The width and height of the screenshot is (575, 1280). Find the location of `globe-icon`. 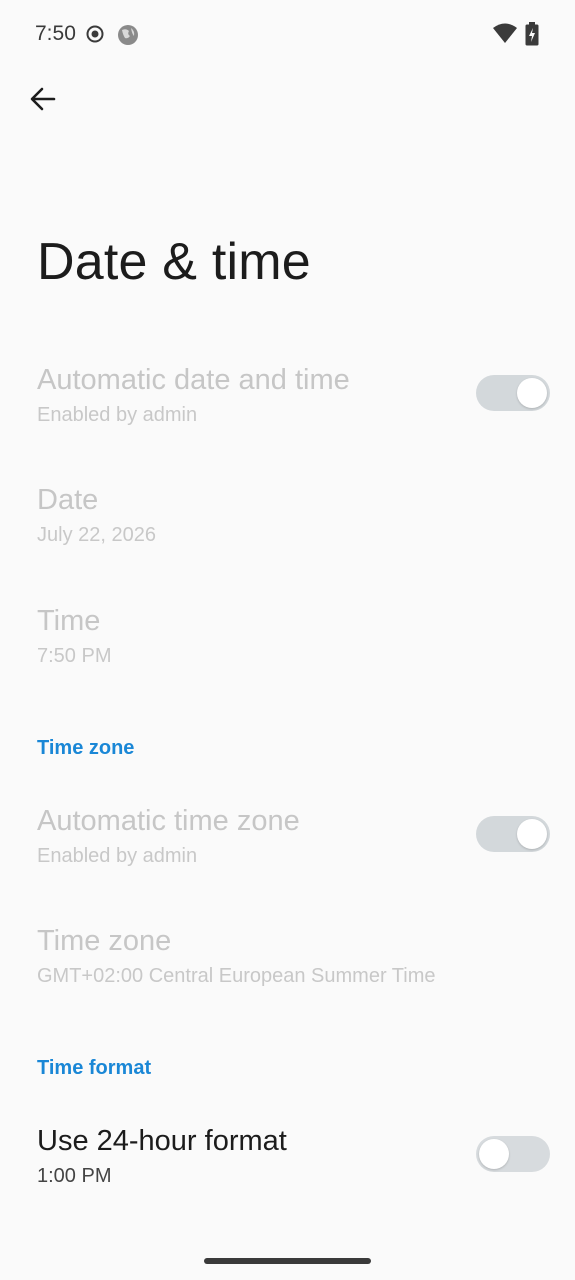

globe-icon is located at coordinates (128, 37).